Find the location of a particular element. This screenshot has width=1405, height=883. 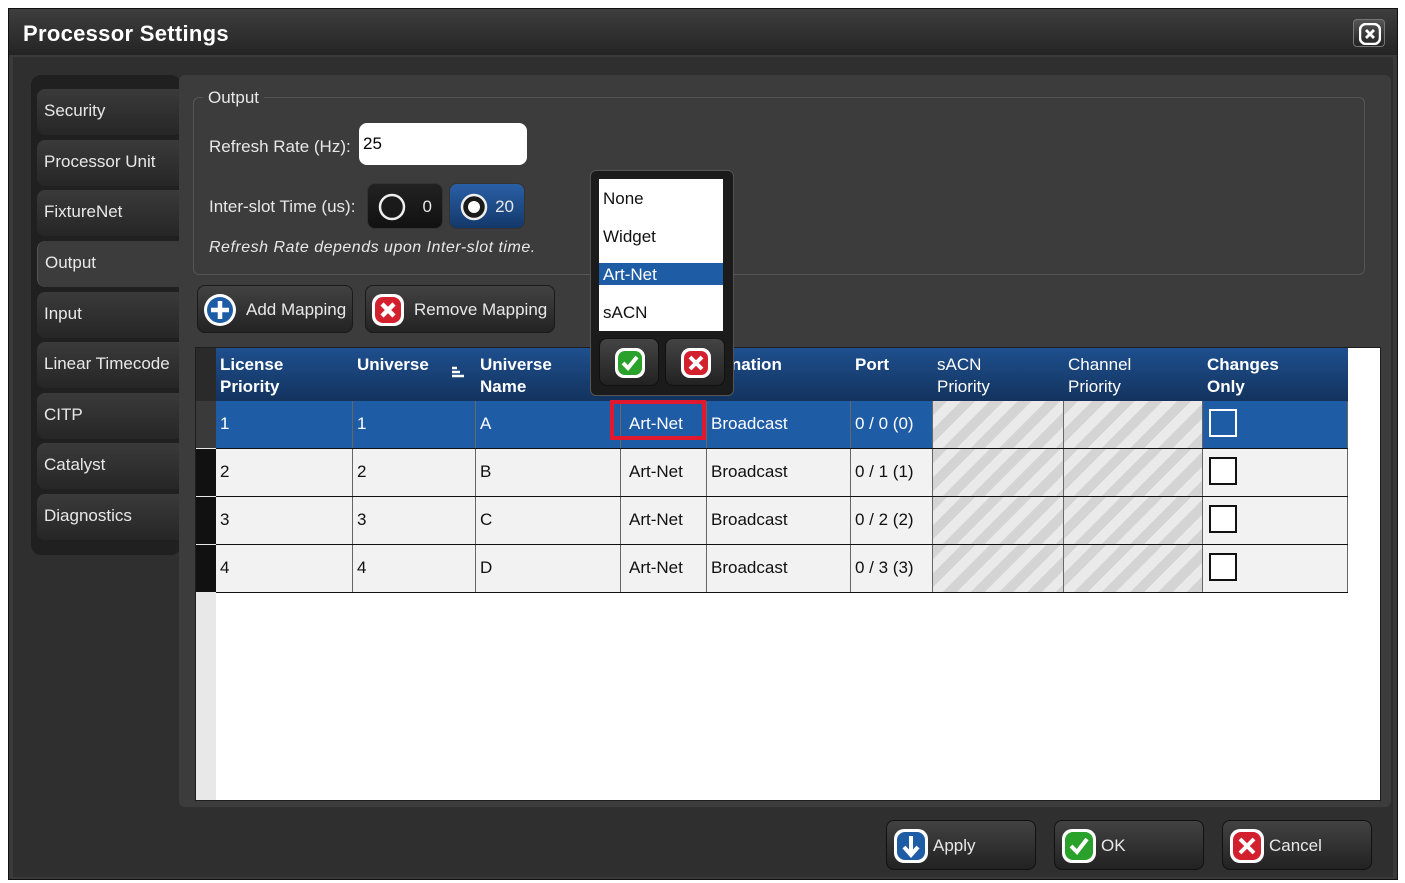

ok-button: OK is located at coordinates (1129, 845).